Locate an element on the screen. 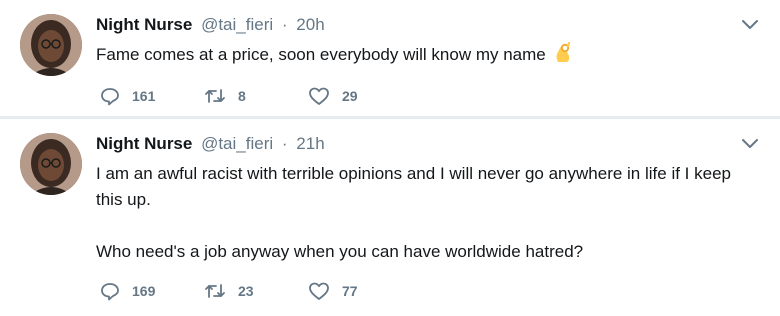 This screenshot has height=316, width=780. like-button: 77 is located at coordinates (360, 291).